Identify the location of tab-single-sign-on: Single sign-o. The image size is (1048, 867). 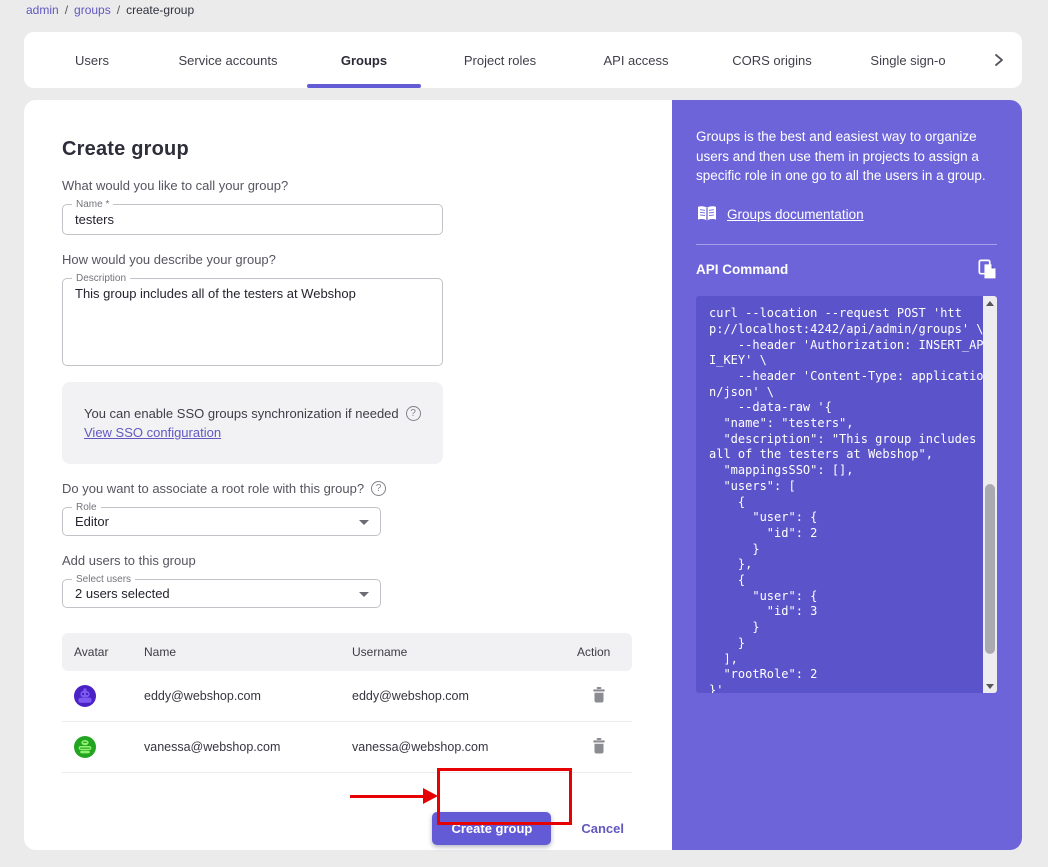
(908, 60).